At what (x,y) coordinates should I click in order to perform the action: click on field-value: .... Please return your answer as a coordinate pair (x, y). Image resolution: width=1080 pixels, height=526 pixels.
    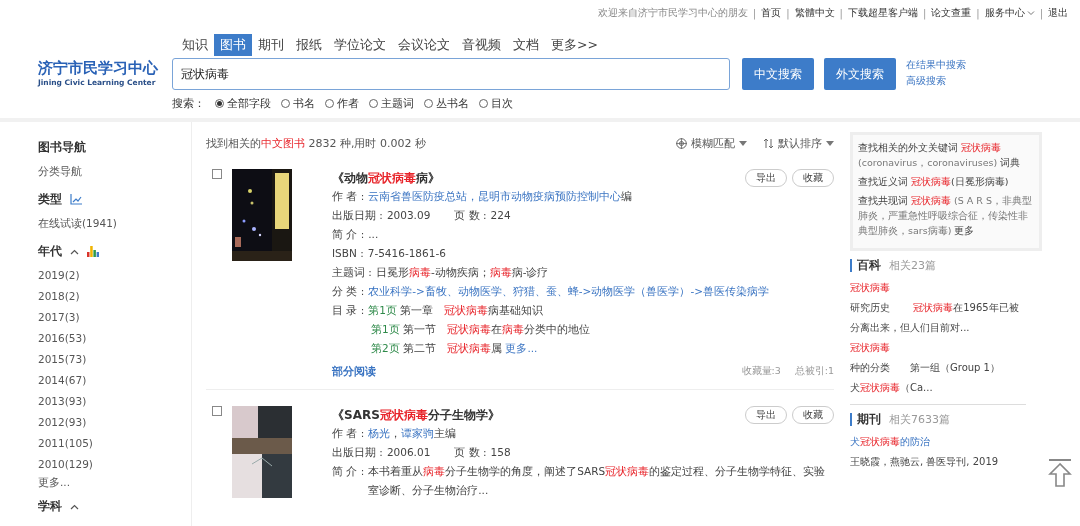
    Looking at the image, I should click on (373, 234).